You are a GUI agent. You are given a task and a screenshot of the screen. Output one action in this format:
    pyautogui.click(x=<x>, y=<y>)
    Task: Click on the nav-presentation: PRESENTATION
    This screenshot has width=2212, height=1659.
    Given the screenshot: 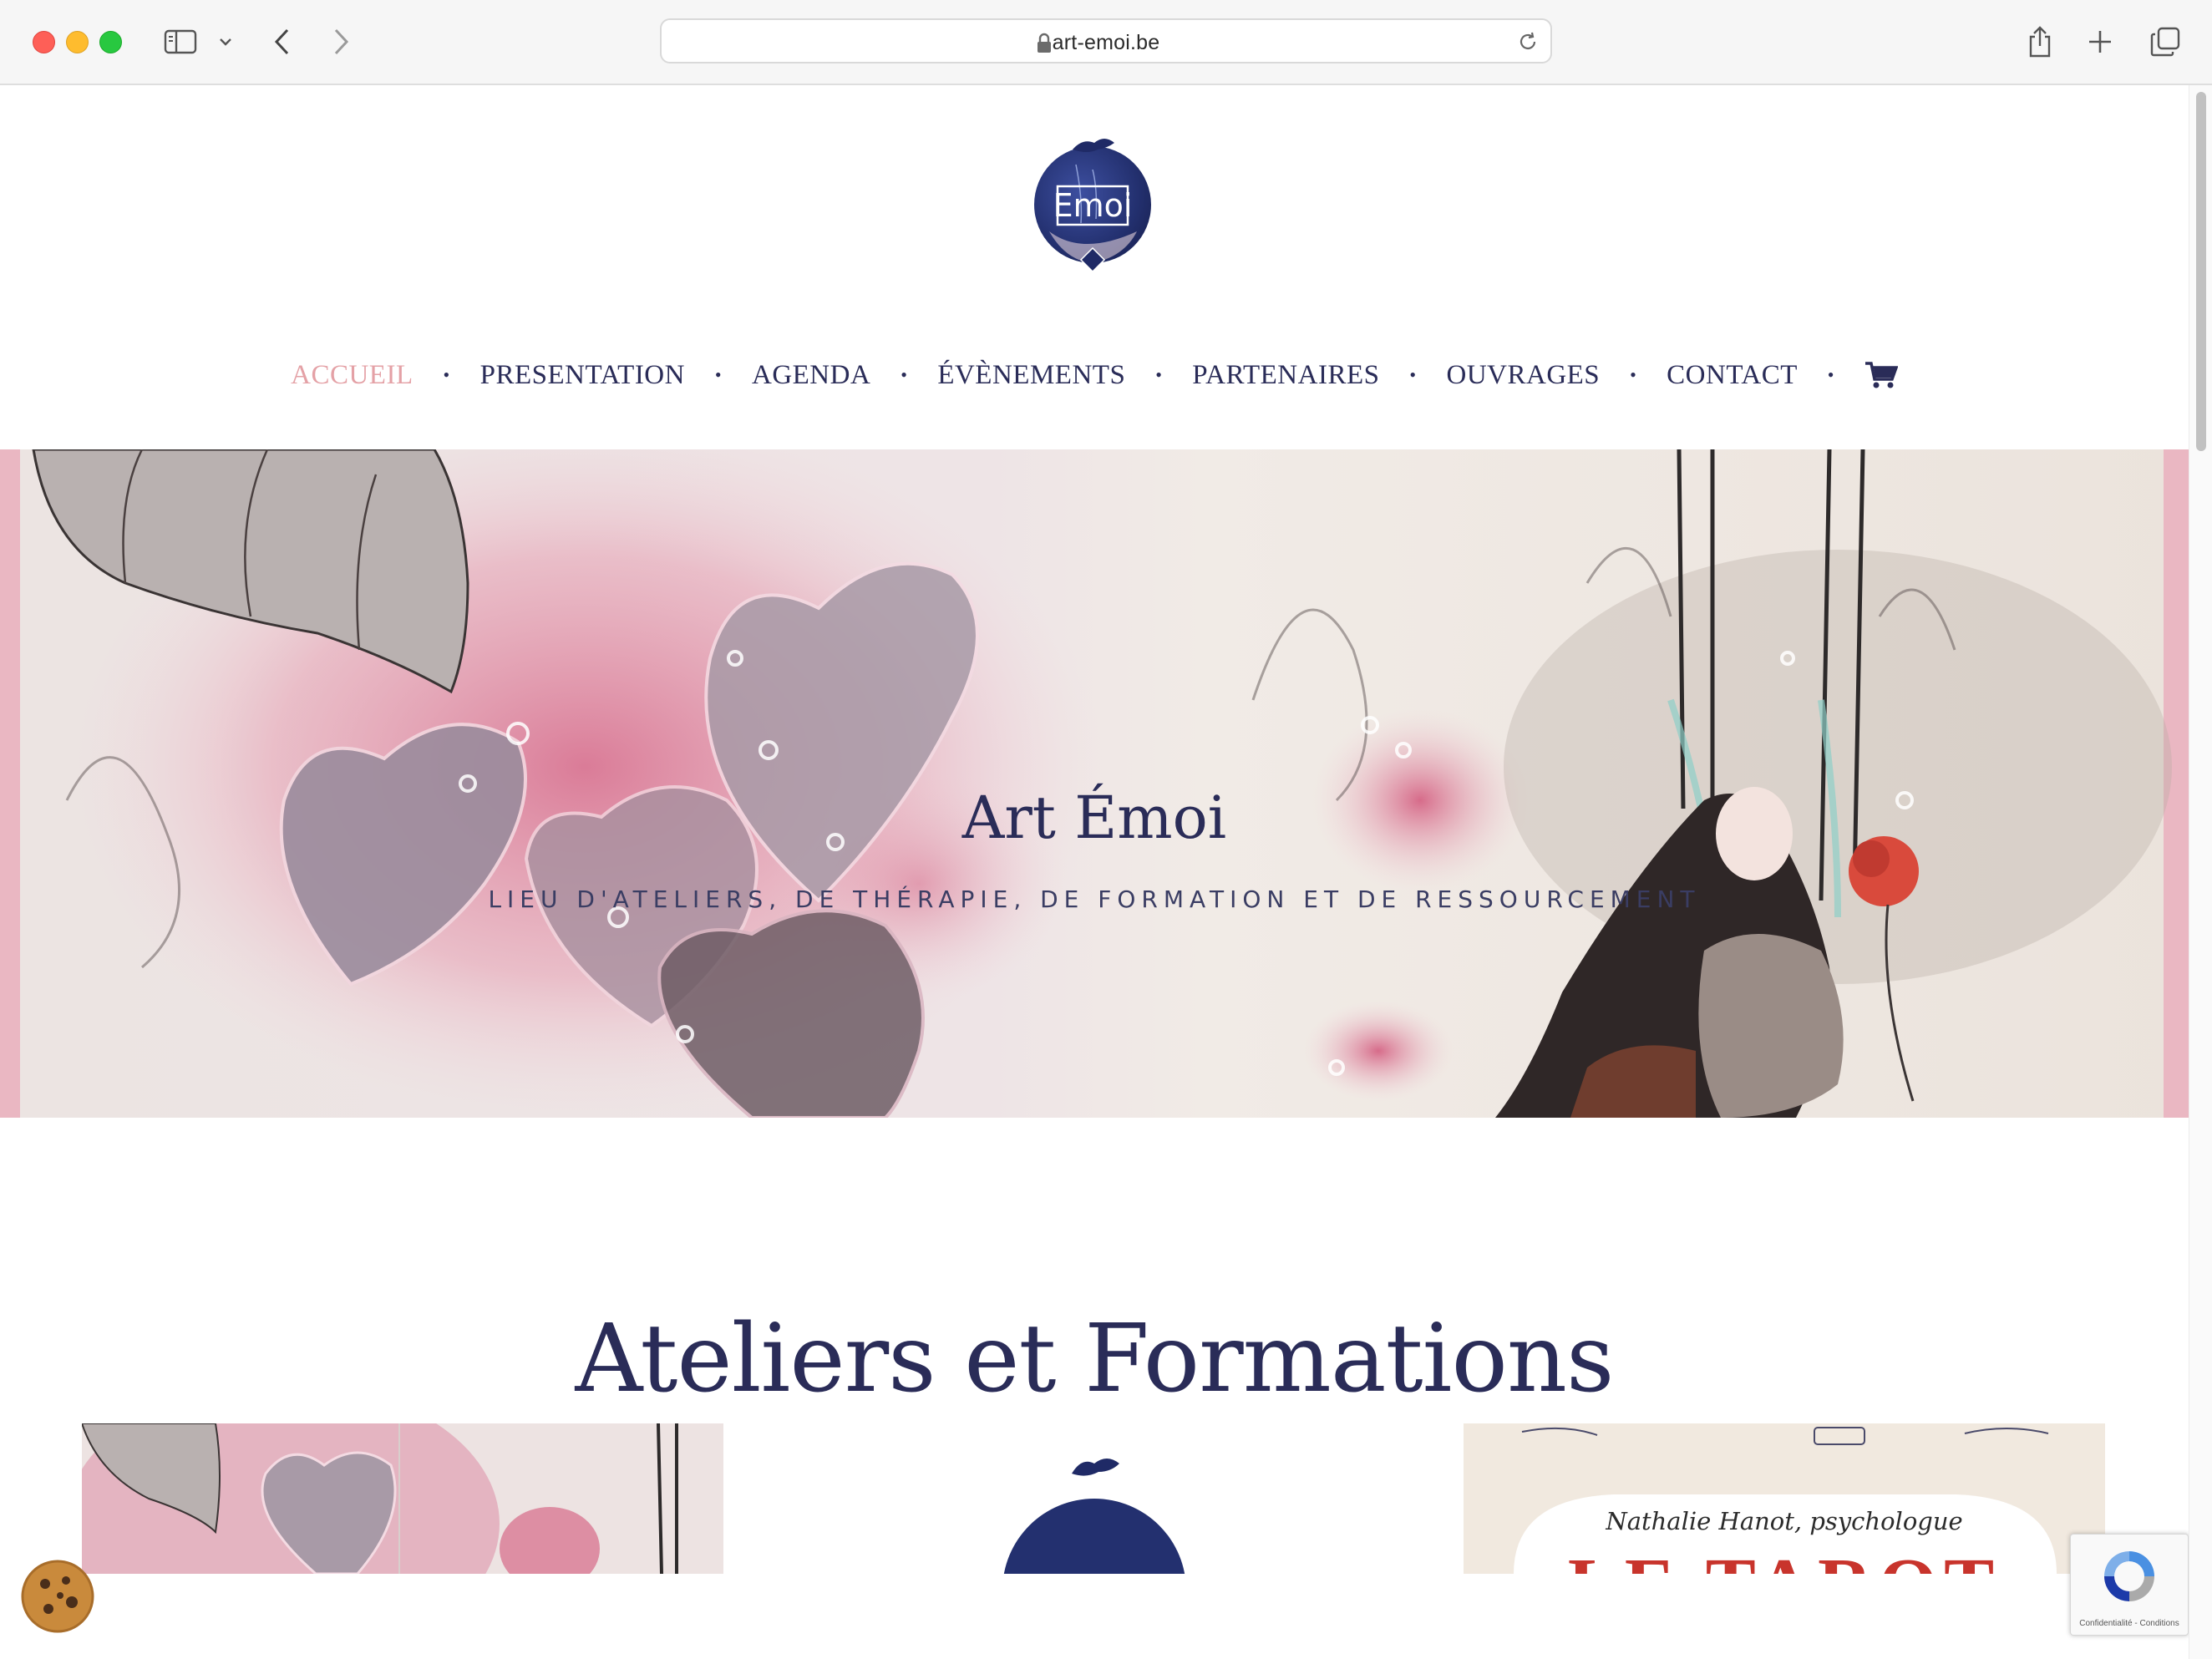 What is the action you would take?
    pyautogui.click(x=582, y=375)
    